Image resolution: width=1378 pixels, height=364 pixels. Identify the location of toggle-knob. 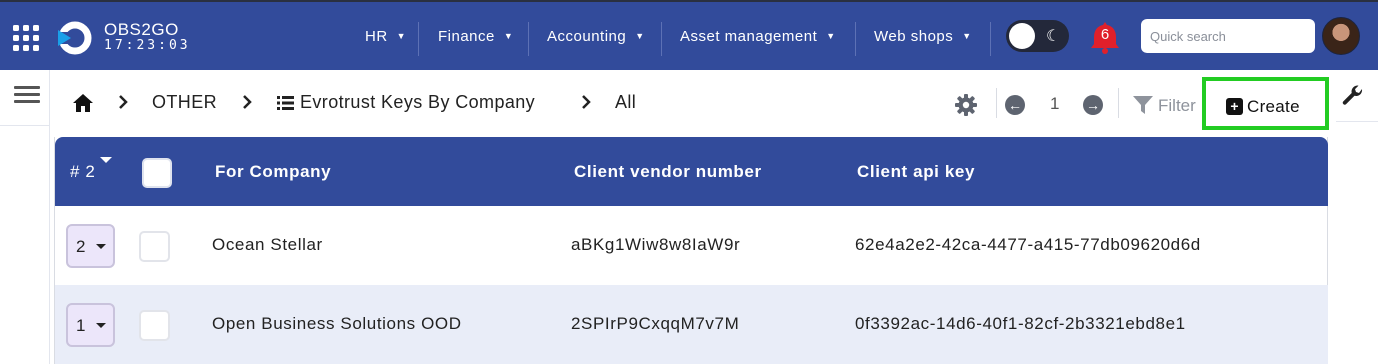
(1022, 36).